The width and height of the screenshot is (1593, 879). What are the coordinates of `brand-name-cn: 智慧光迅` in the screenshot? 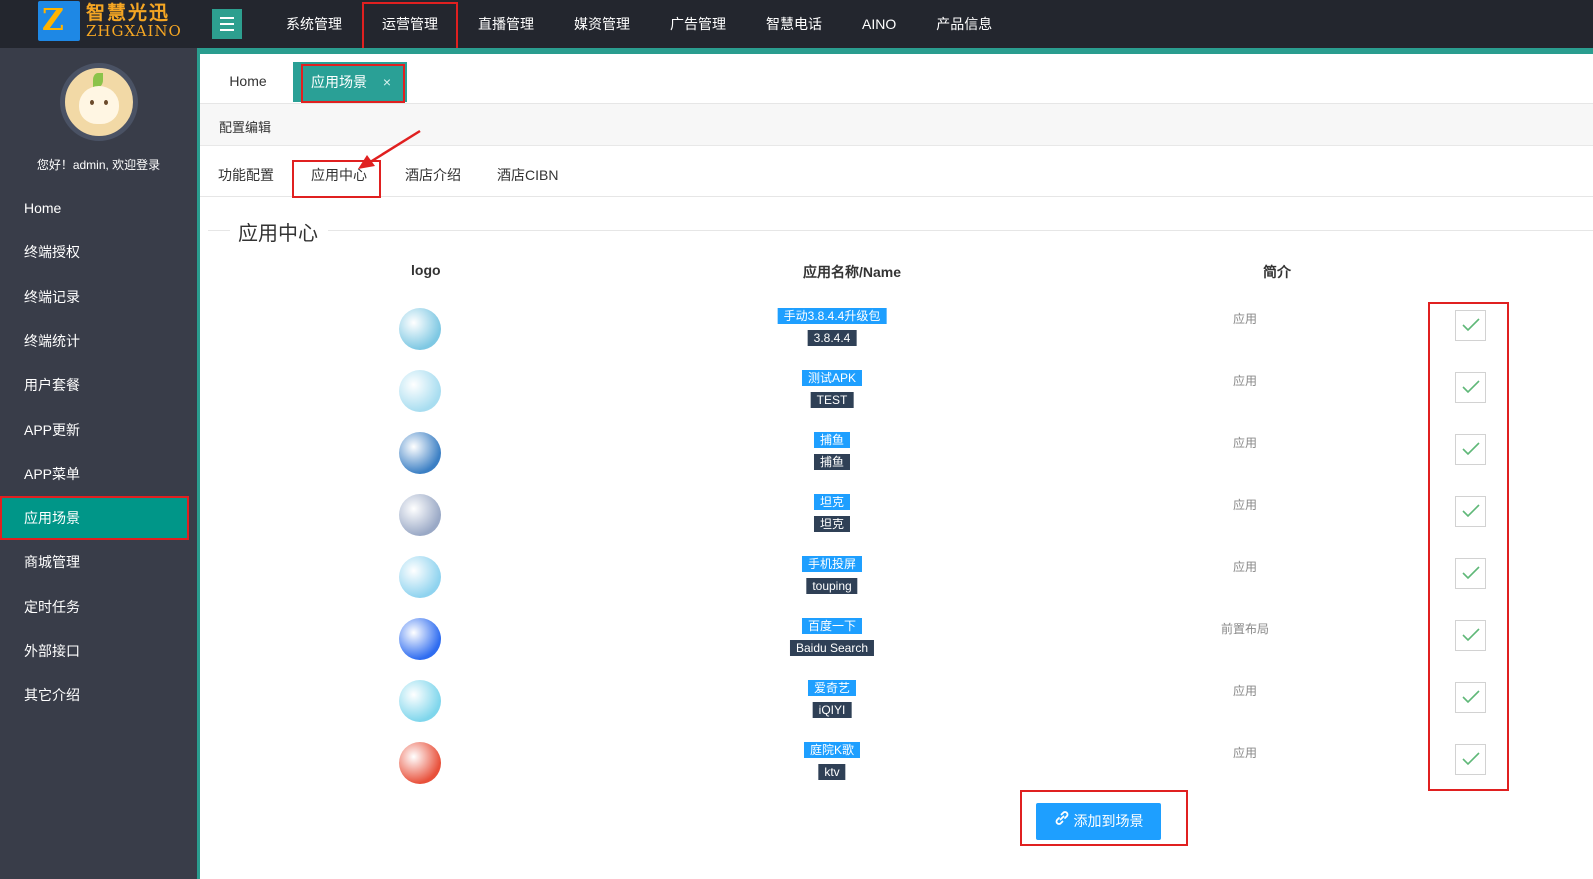 It's located at (128, 13).